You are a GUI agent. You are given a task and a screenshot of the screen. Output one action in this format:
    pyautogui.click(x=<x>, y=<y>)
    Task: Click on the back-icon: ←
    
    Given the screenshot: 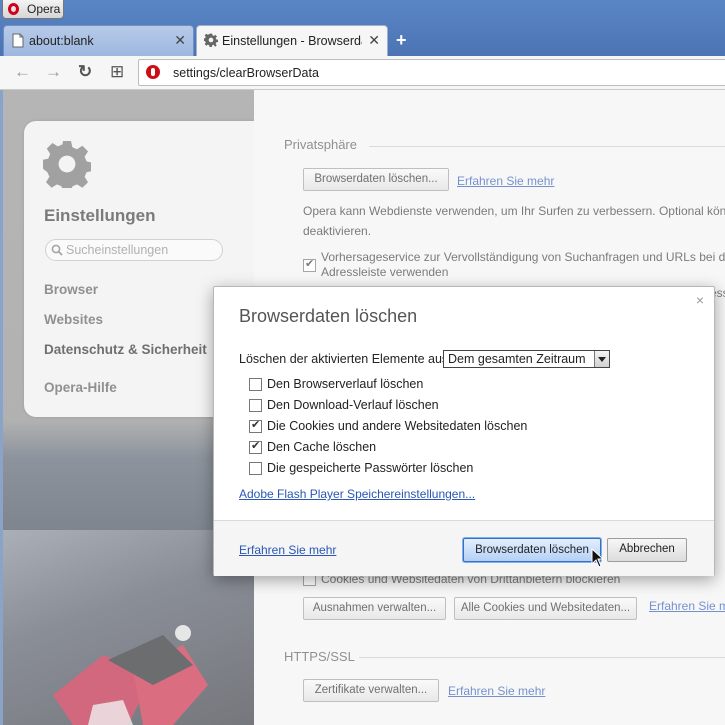 What is the action you would take?
    pyautogui.click(x=22, y=72)
    